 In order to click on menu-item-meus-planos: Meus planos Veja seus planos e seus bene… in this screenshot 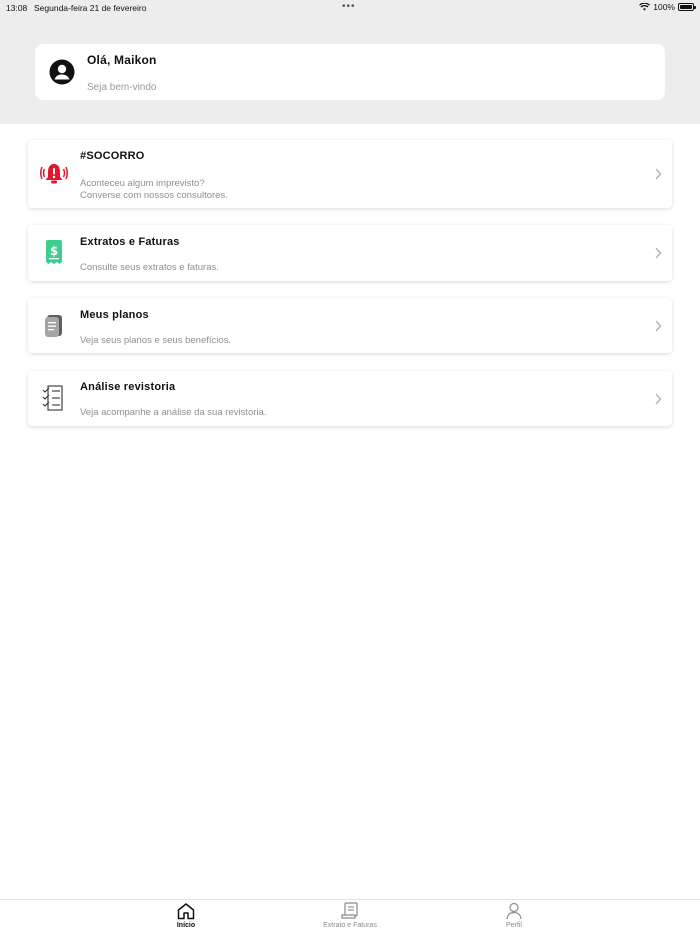, I will do `click(350, 325)`.